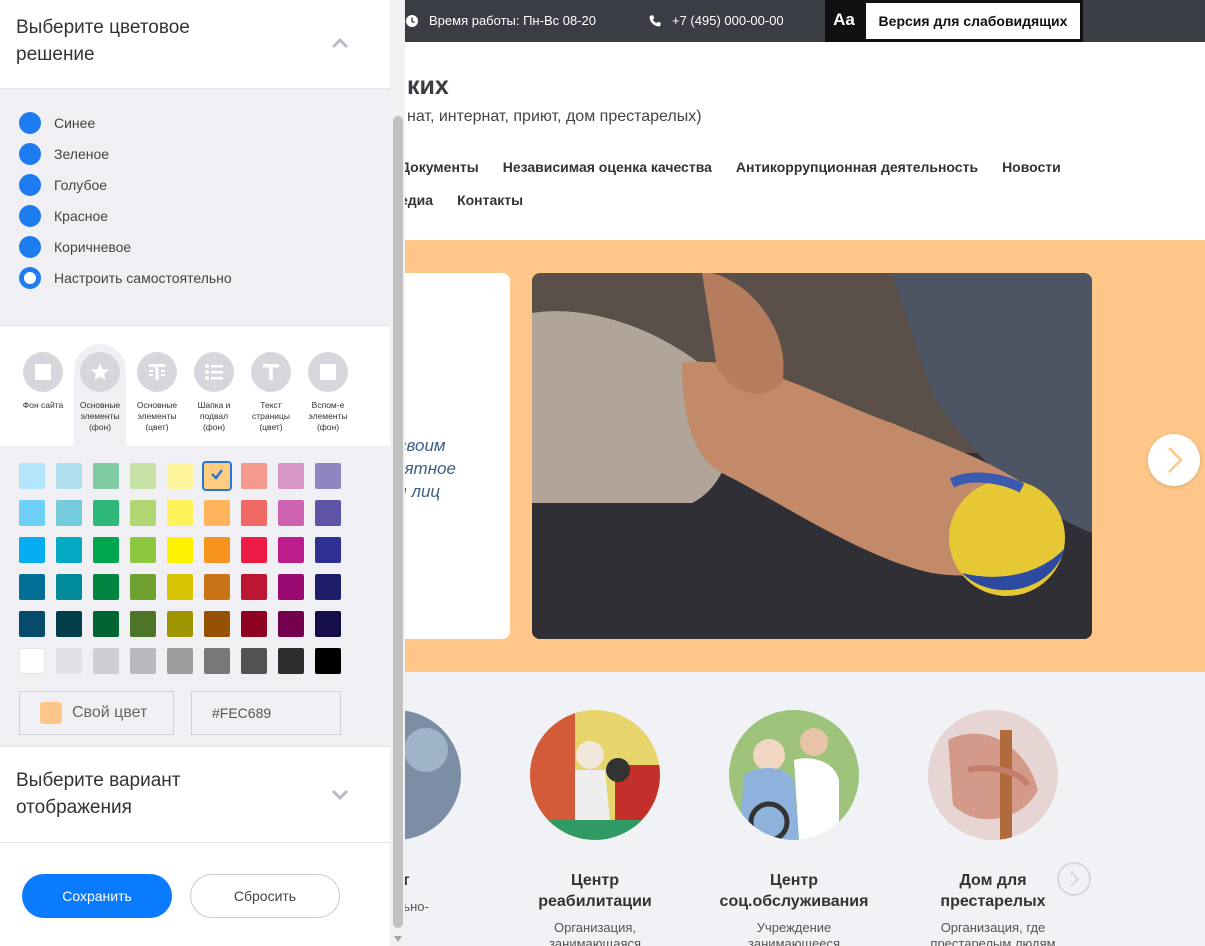  Describe the element at coordinates (794, 927) in the screenshot. I see `service-desc-line: Учреждение` at that location.